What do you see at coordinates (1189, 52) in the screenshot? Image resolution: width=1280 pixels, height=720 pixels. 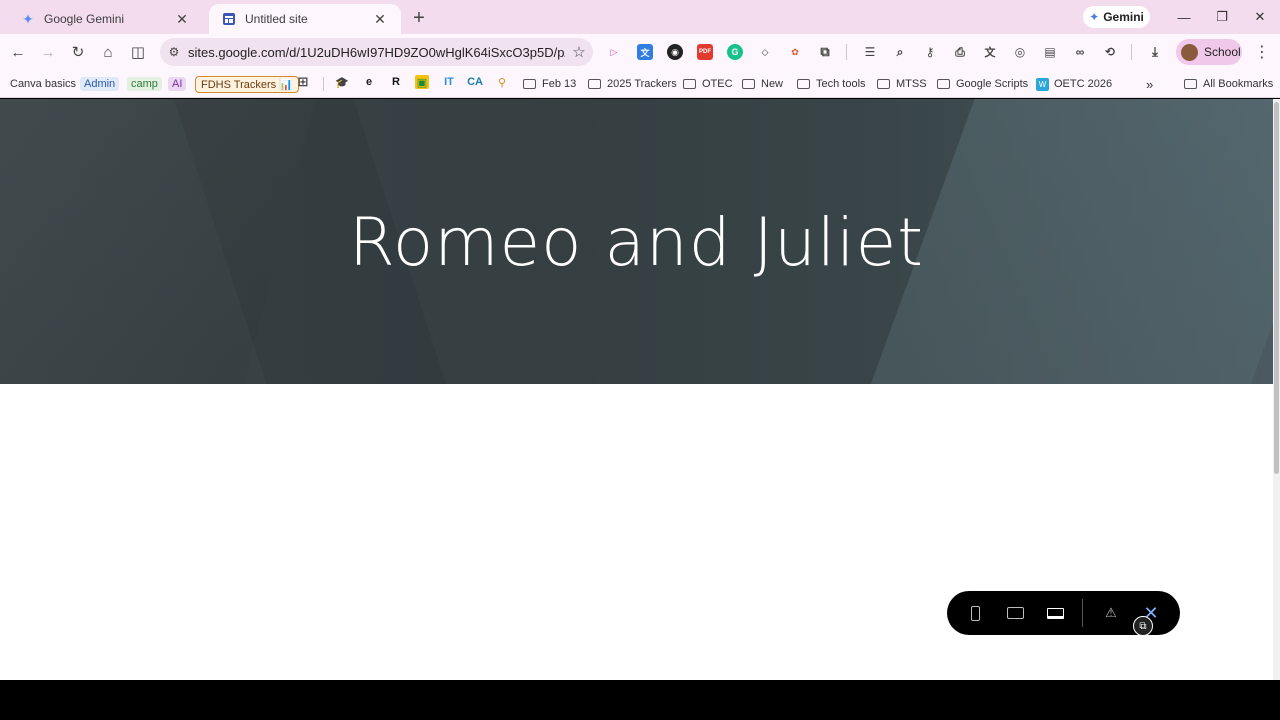 I see `avatar` at bounding box center [1189, 52].